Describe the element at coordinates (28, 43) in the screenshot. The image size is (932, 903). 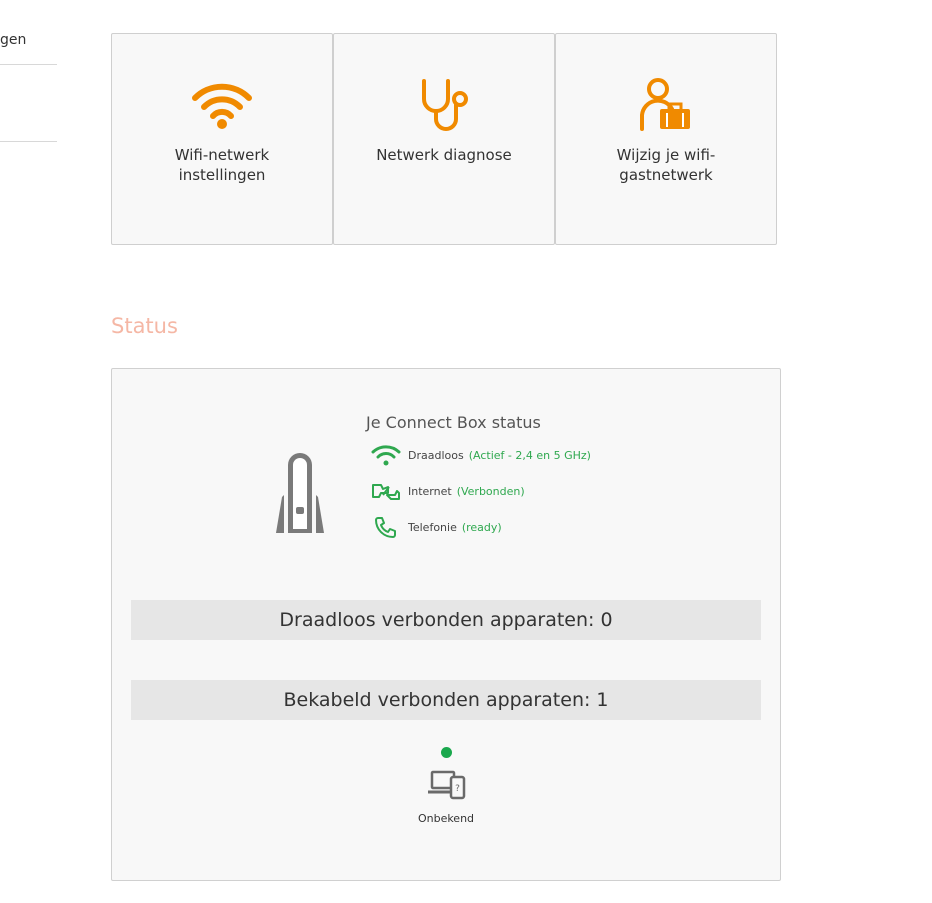
I see `sidebar-item: gen` at that location.